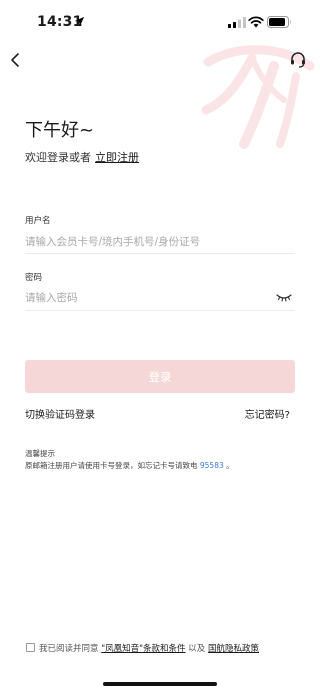  I want to click on tips-phone-link: 95583, so click(212, 465).